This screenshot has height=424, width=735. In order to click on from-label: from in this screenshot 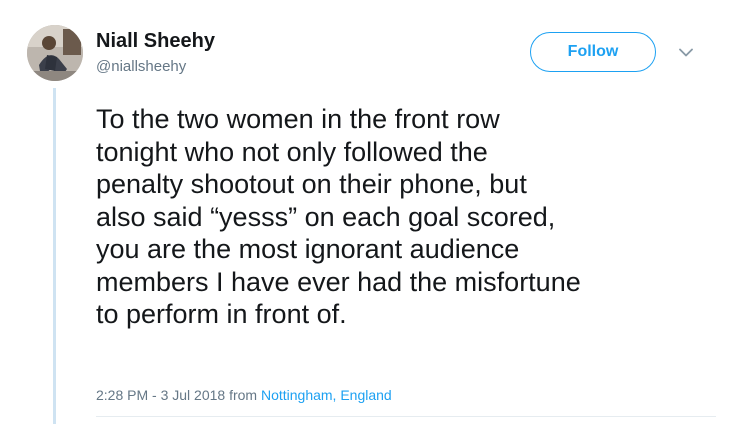, I will do `click(243, 395)`.